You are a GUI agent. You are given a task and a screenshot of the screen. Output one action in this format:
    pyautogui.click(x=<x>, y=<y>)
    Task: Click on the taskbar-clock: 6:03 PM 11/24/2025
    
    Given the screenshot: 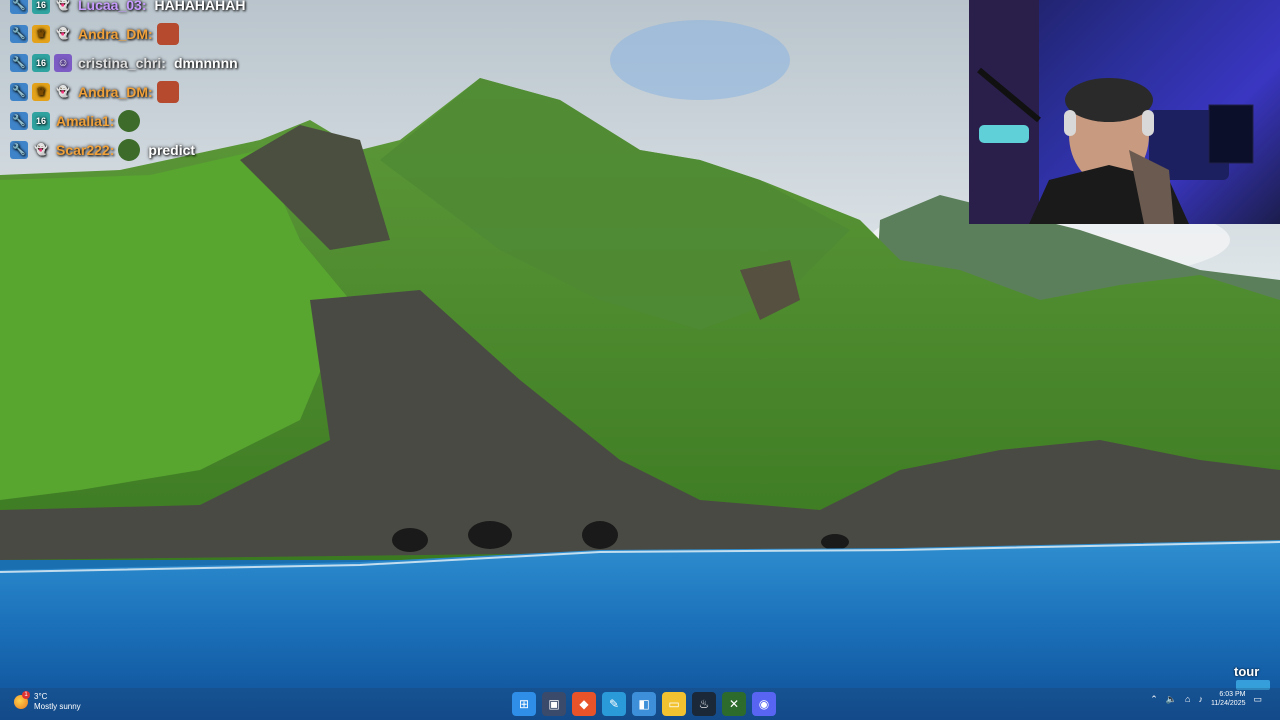 What is the action you would take?
    pyautogui.click(x=1228, y=699)
    